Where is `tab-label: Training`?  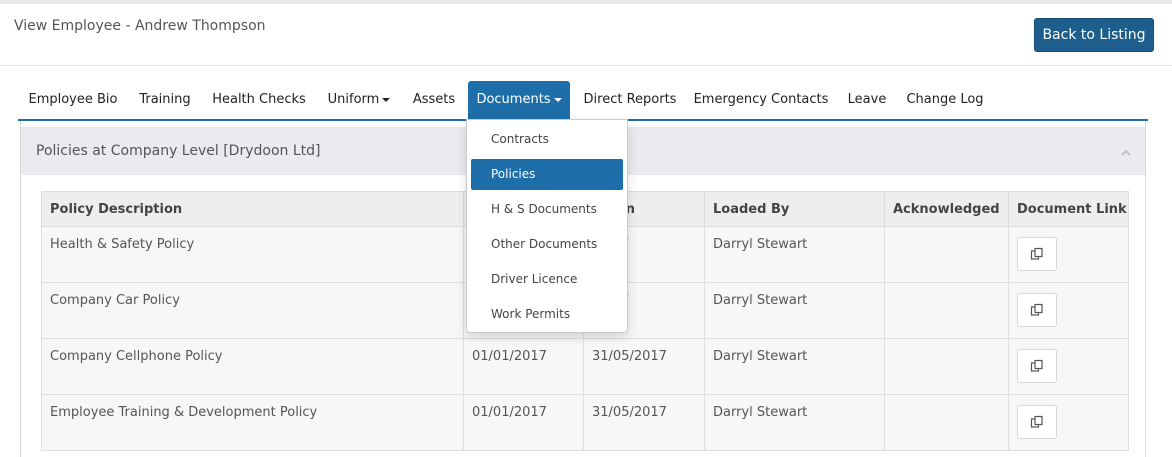 tab-label: Training is located at coordinates (165, 99).